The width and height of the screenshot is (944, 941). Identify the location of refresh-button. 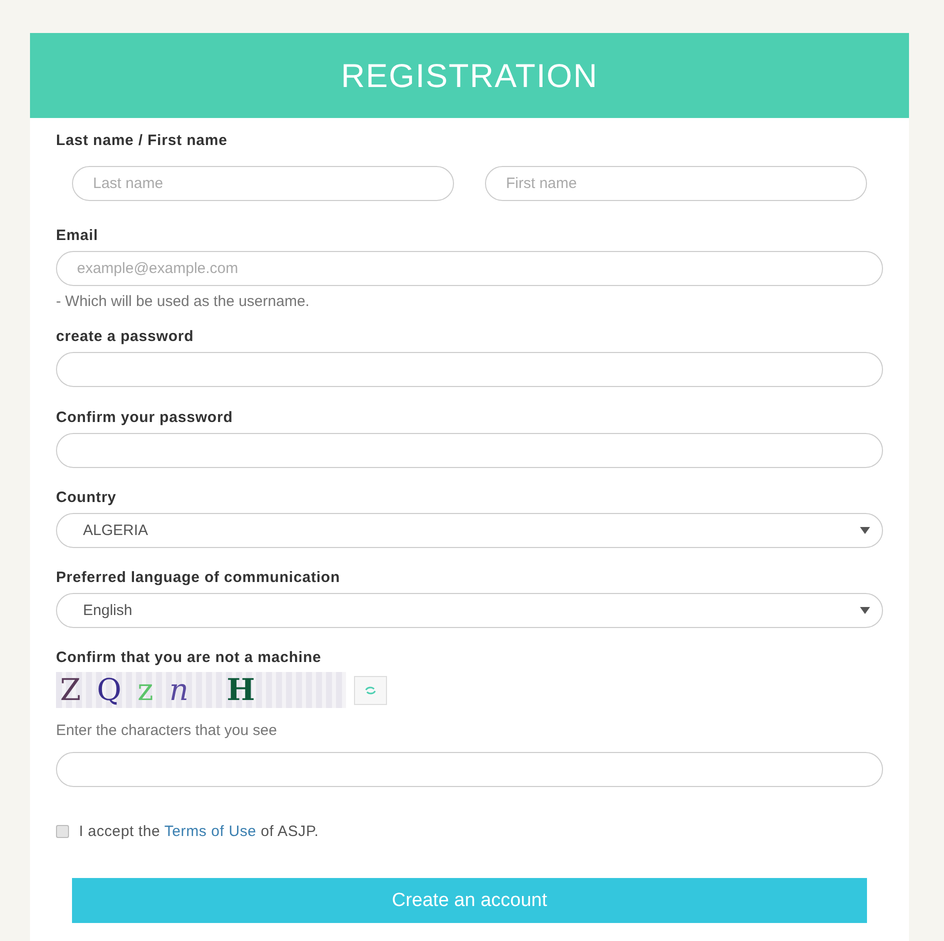
(370, 690).